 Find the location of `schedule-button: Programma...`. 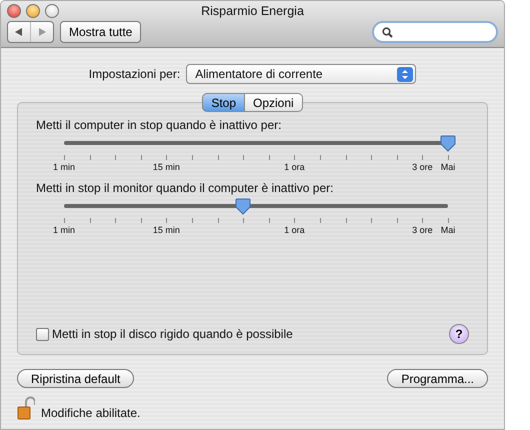

schedule-button: Programma... is located at coordinates (437, 378).